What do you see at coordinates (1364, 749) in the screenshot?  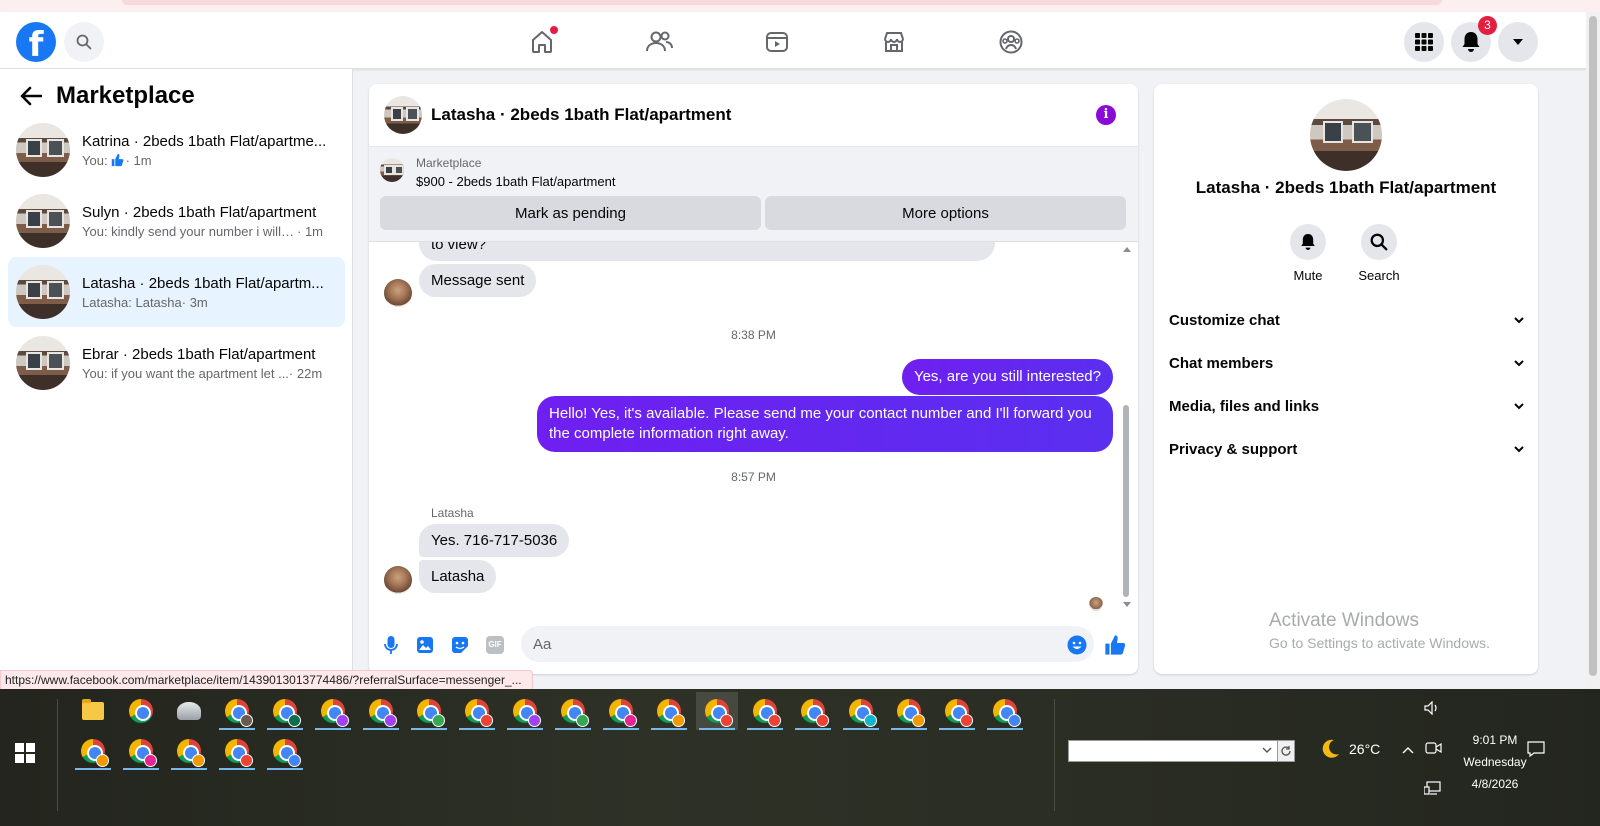 I see `temperature-text: 26°C` at bounding box center [1364, 749].